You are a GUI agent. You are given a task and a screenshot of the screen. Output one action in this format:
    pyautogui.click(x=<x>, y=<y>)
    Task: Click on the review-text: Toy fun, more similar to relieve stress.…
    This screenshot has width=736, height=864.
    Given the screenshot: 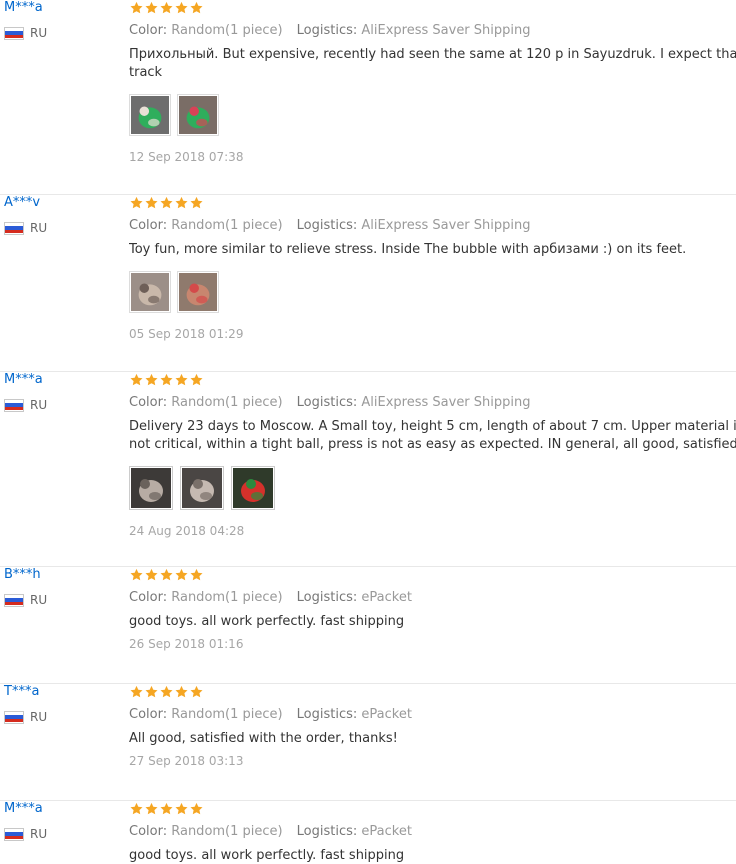 What is the action you would take?
    pyautogui.click(x=432, y=250)
    